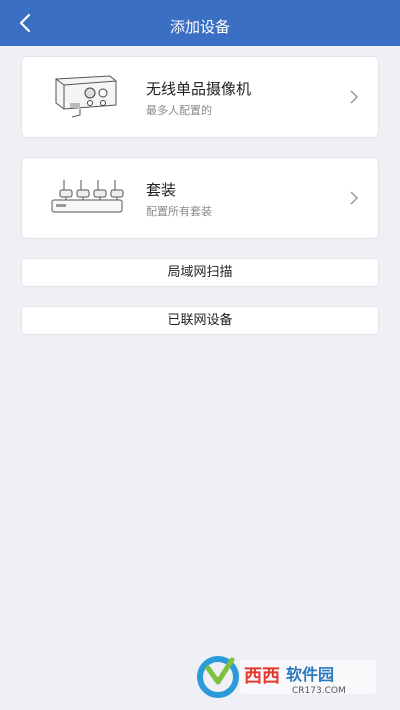  I want to click on nvr-kit-icon, so click(87, 196).